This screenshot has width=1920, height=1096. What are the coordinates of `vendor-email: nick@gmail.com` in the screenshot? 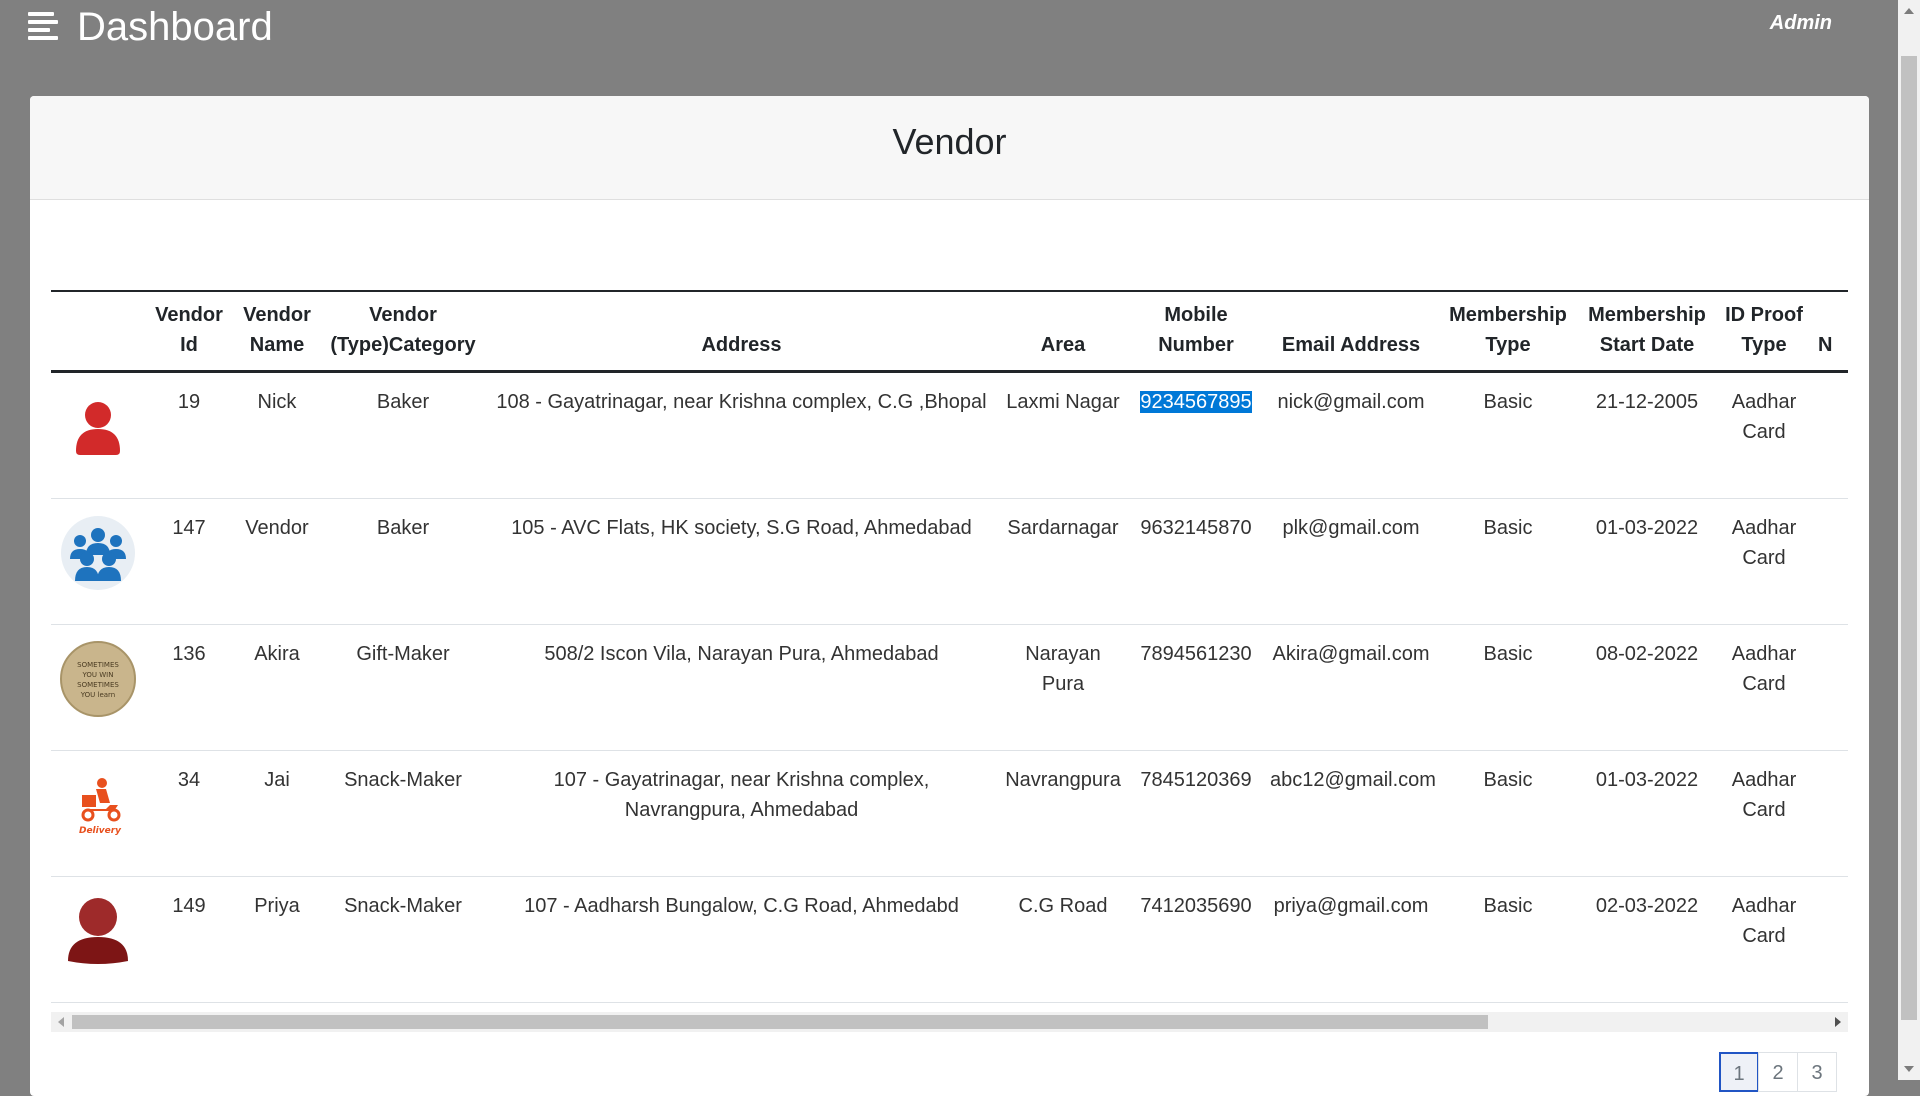 It's located at (1351, 435).